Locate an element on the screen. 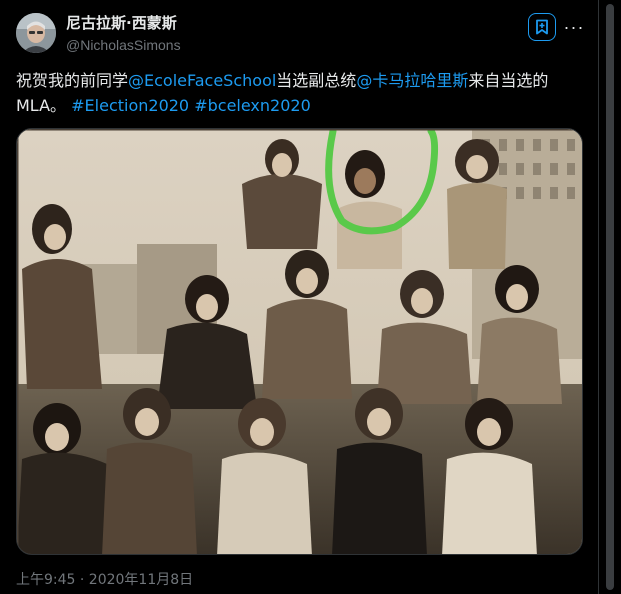 Image resolution: width=621 pixels, height=594 pixels. author-display-name: 尼古拉斯·西蒙斯 is located at coordinates (123, 23).